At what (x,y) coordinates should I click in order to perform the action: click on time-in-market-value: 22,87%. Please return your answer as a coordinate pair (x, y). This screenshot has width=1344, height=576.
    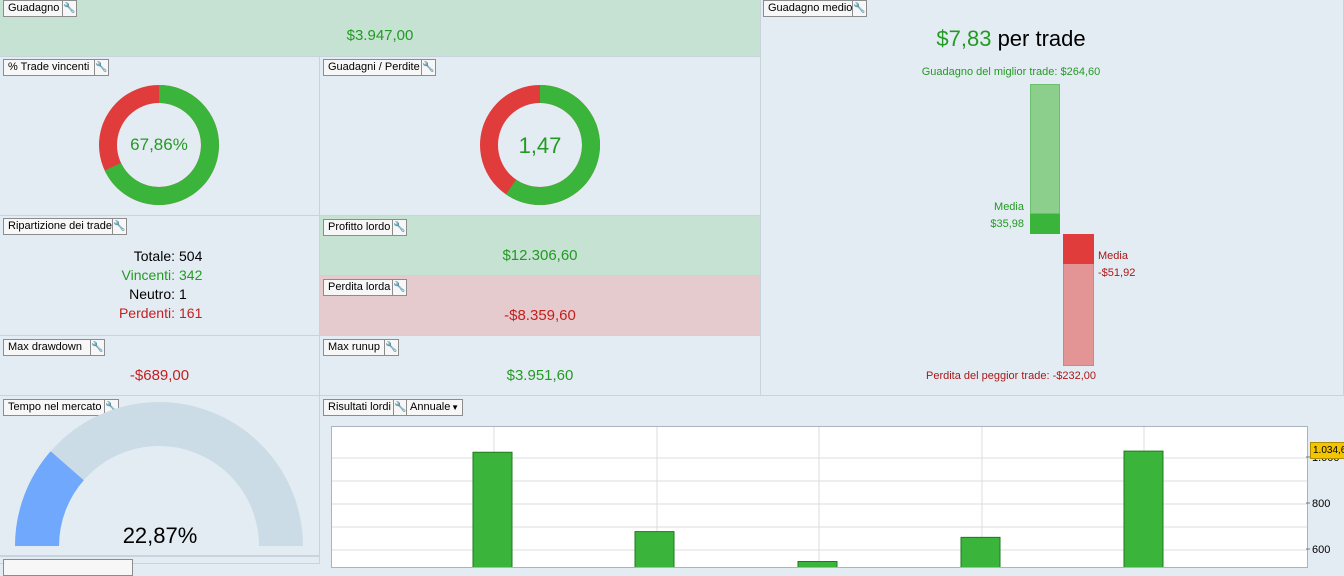
    Looking at the image, I should click on (160, 535).